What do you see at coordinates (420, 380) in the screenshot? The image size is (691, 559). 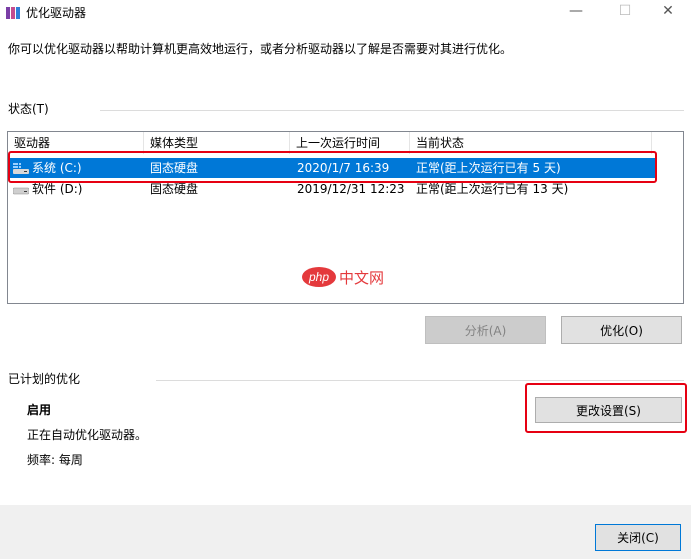 I see `scheduled-group-divider` at bounding box center [420, 380].